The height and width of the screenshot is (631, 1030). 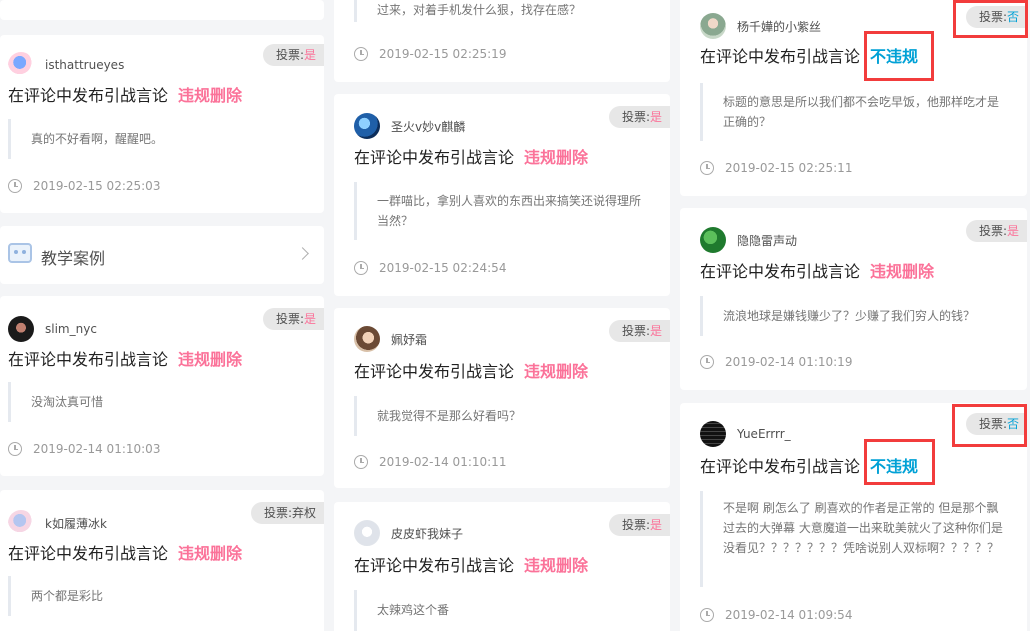 I want to click on user-info: 杨千嬅的小紫丝, so click(x=760, y=26).